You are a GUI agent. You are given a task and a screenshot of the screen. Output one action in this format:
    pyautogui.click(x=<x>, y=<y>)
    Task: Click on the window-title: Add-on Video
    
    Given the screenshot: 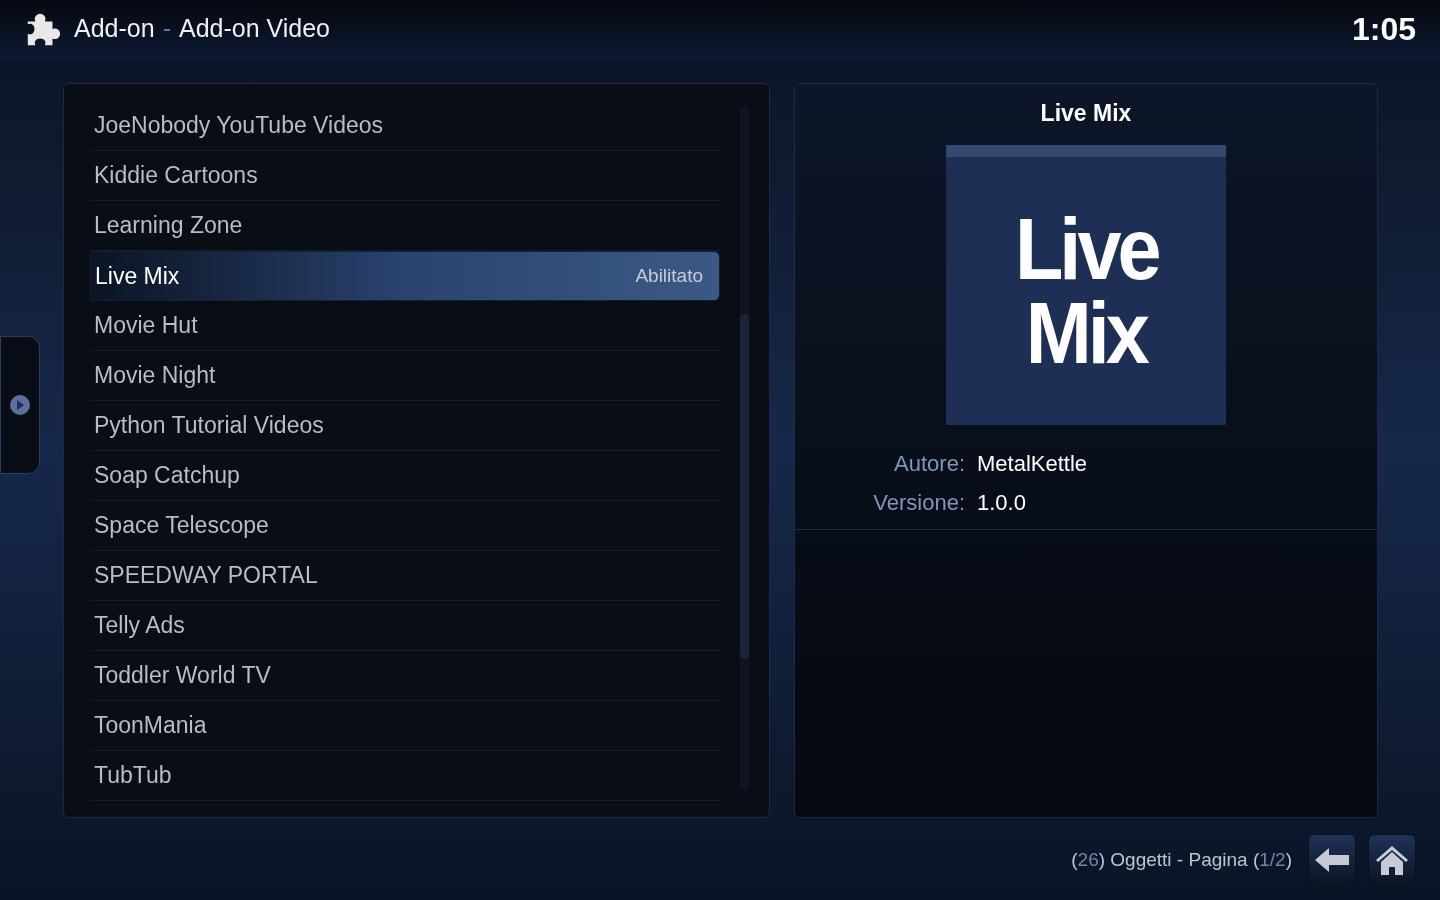 What is the action you would take?
    pyautogui.click(x=254, y=29)
    